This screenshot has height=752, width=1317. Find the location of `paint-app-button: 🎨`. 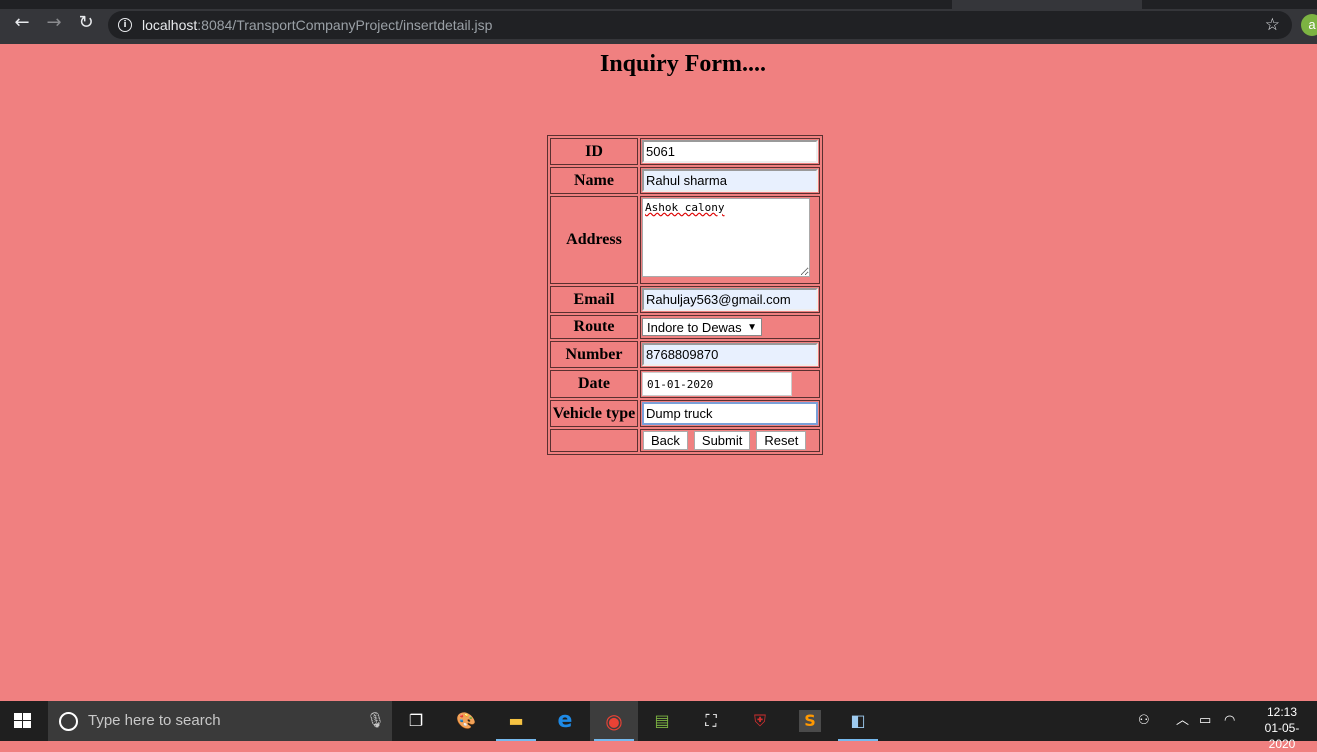

paint-app-button: 🎨 is located at coordinates (466, 721).